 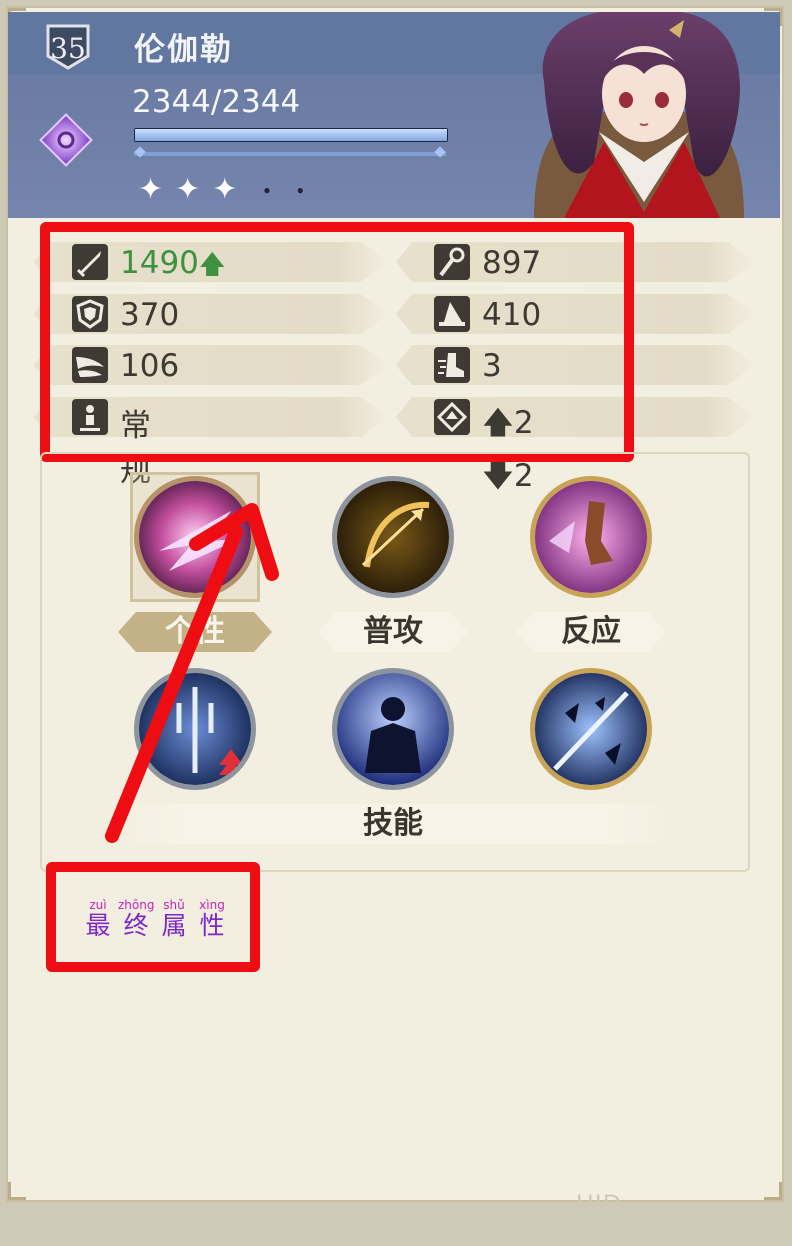 I want to click on hp-bar-fill, so click(x=291, y=135).